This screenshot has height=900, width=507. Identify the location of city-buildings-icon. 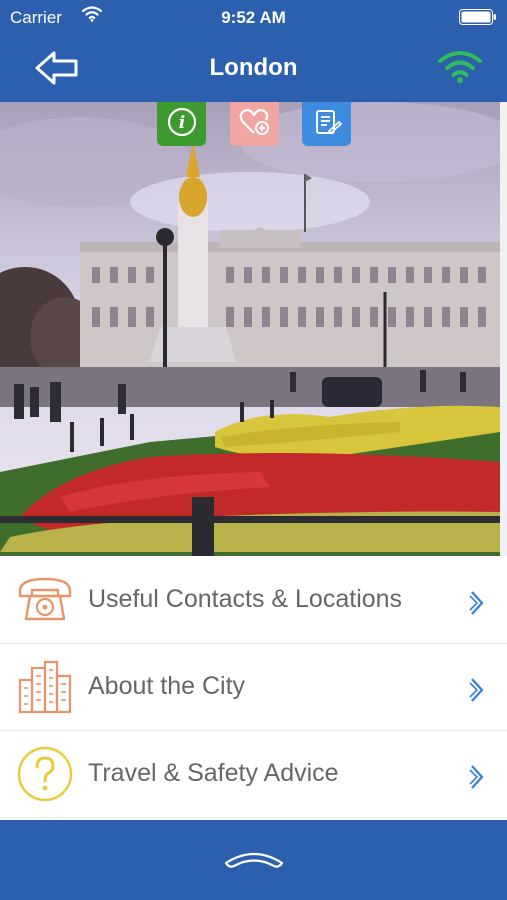
(45, 687).